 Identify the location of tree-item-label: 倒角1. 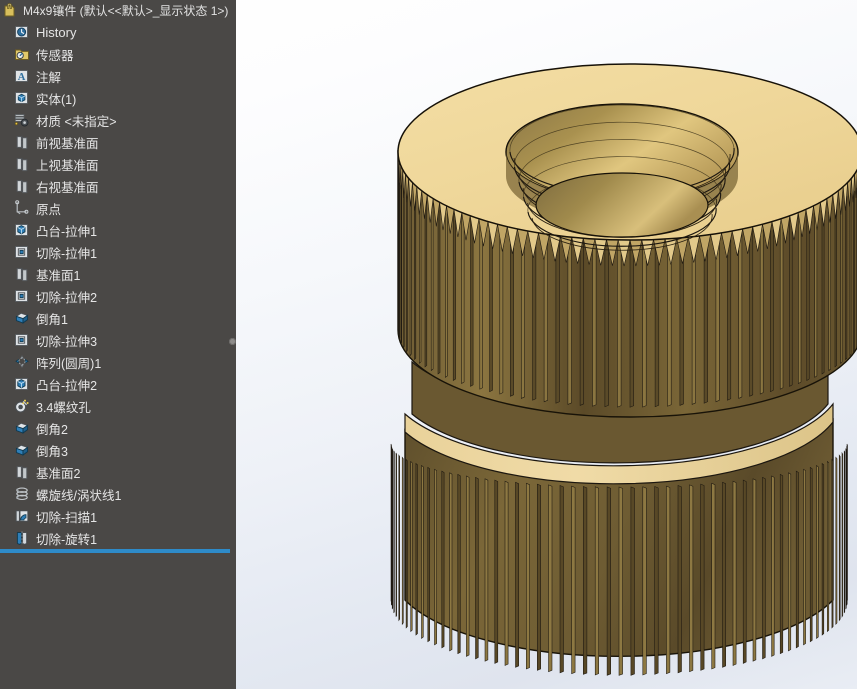
(52, 319).